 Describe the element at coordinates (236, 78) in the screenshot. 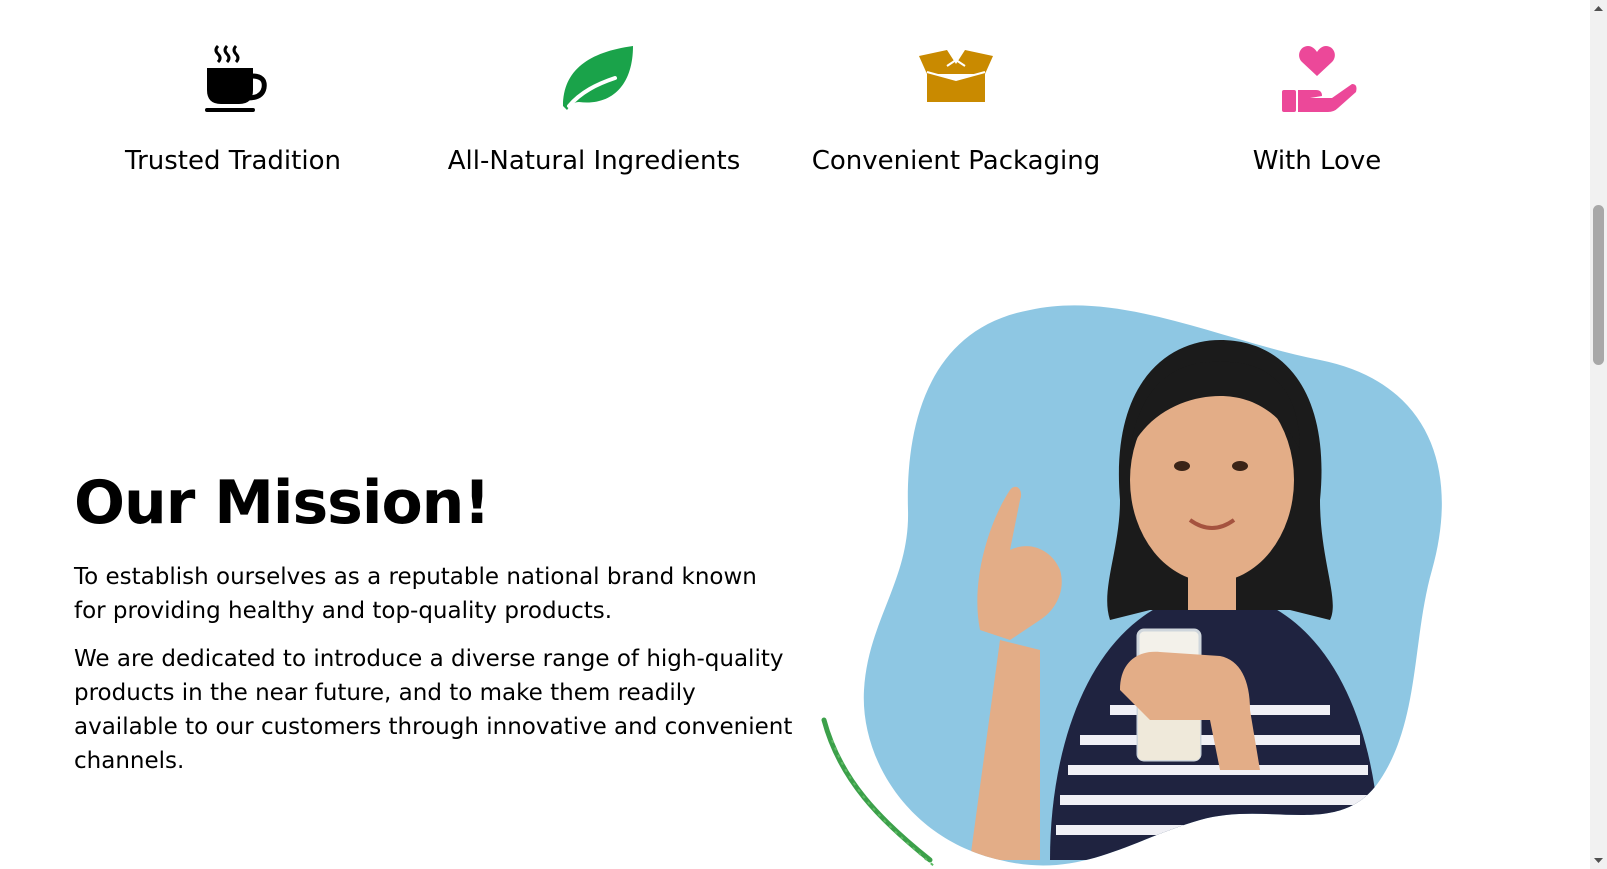

I see `coffee-cup-icon` at that location.